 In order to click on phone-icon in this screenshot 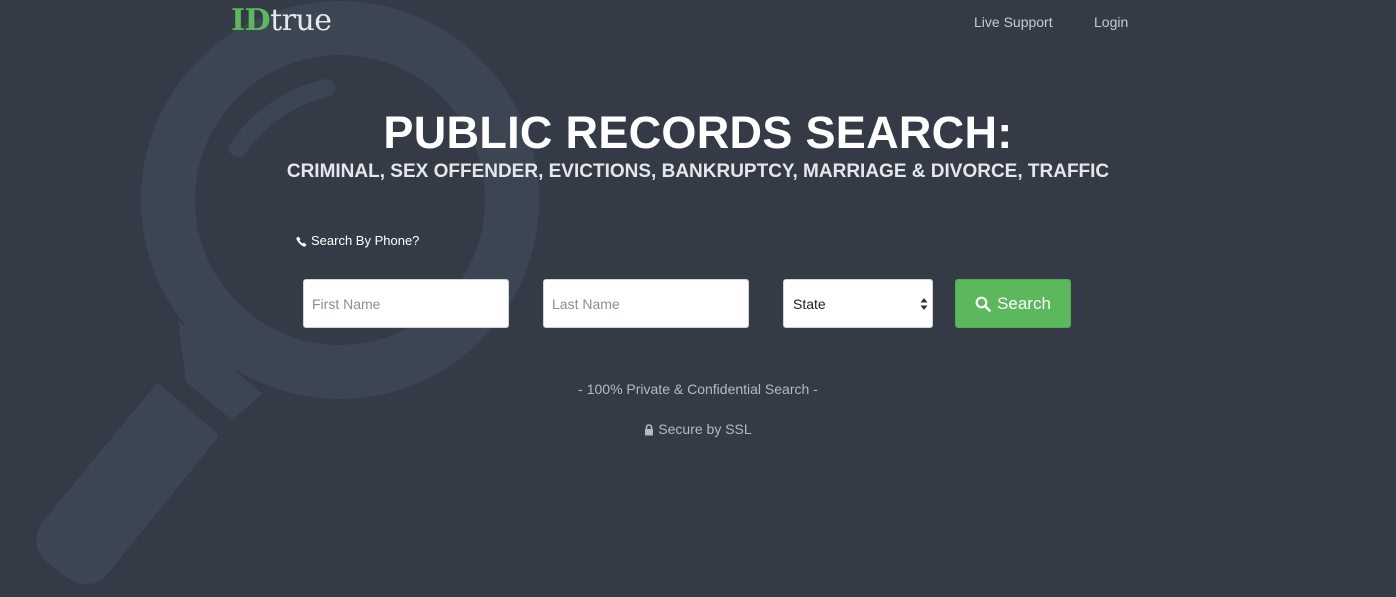, I will do `click(301, 241)`.